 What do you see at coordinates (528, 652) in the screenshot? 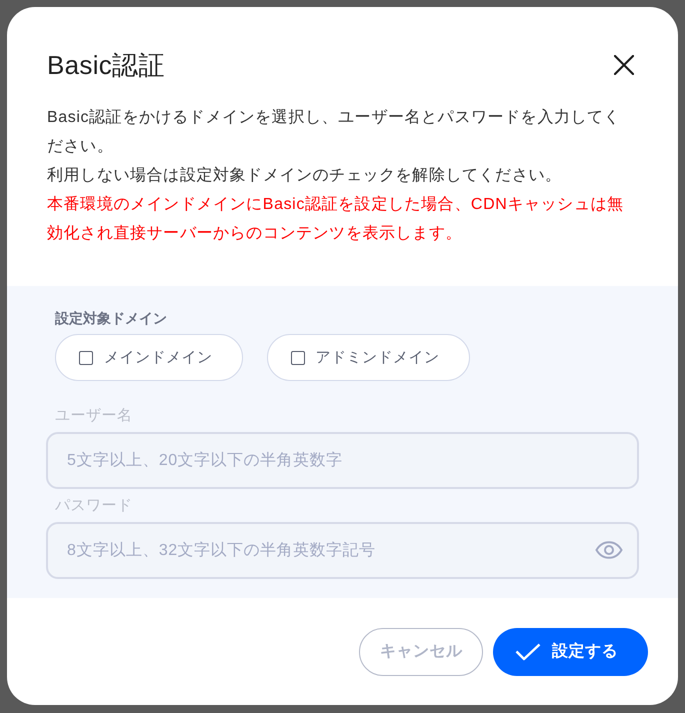
I see `check-icon` at bounding box center [528, 652].